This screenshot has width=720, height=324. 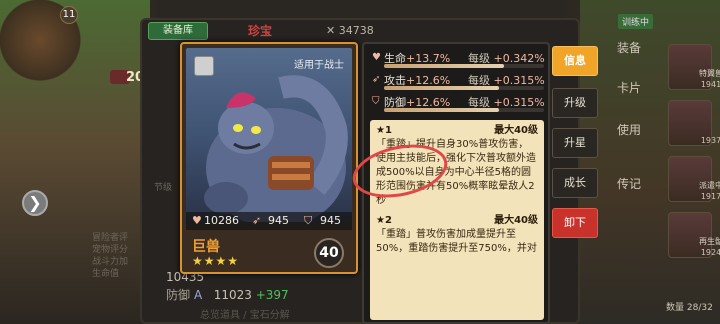 What do you see at coordinates (636, 21) in the screenshot?
I see `status-tag: 训练中` at bounding box center [636, 21].